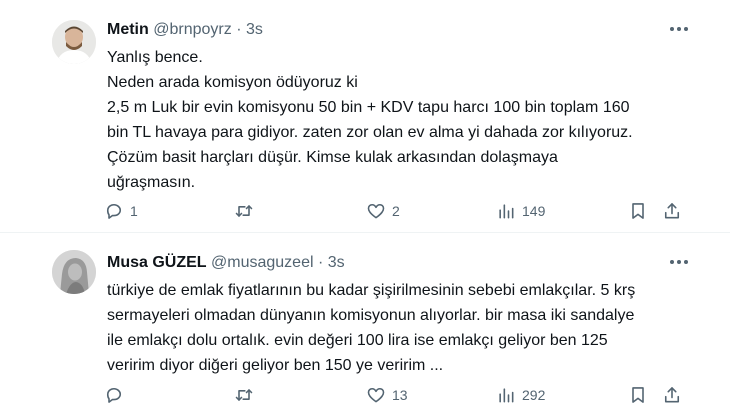  I want to click on views-button: 292, so click(520, 395).